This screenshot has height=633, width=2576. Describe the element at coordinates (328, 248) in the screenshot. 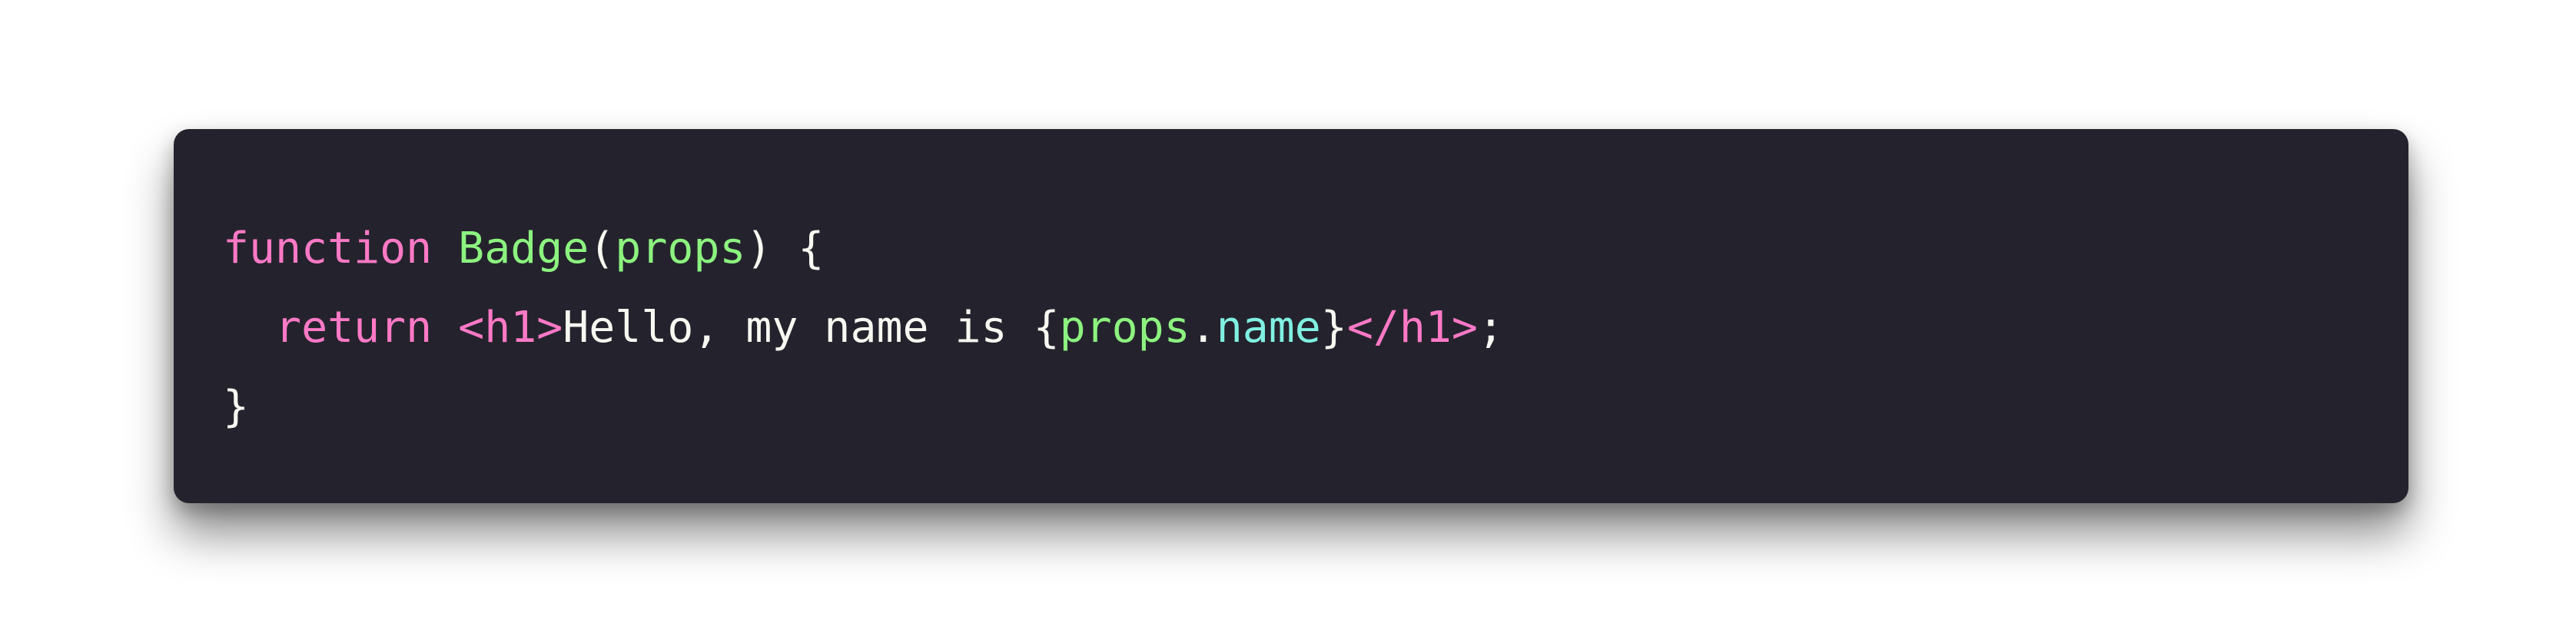

I see `keyword-function: function` at that location.